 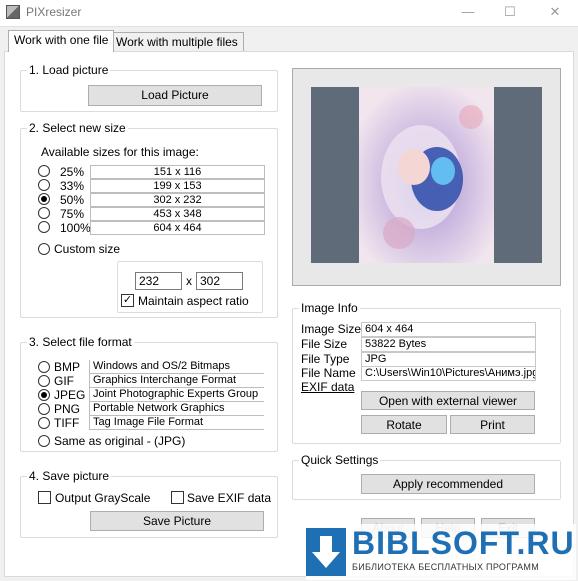 What do you see at coordinates (80, 342) in the screenshot?
I see `file-format-title: 3. Select file format` at bounding box center [80, 342].